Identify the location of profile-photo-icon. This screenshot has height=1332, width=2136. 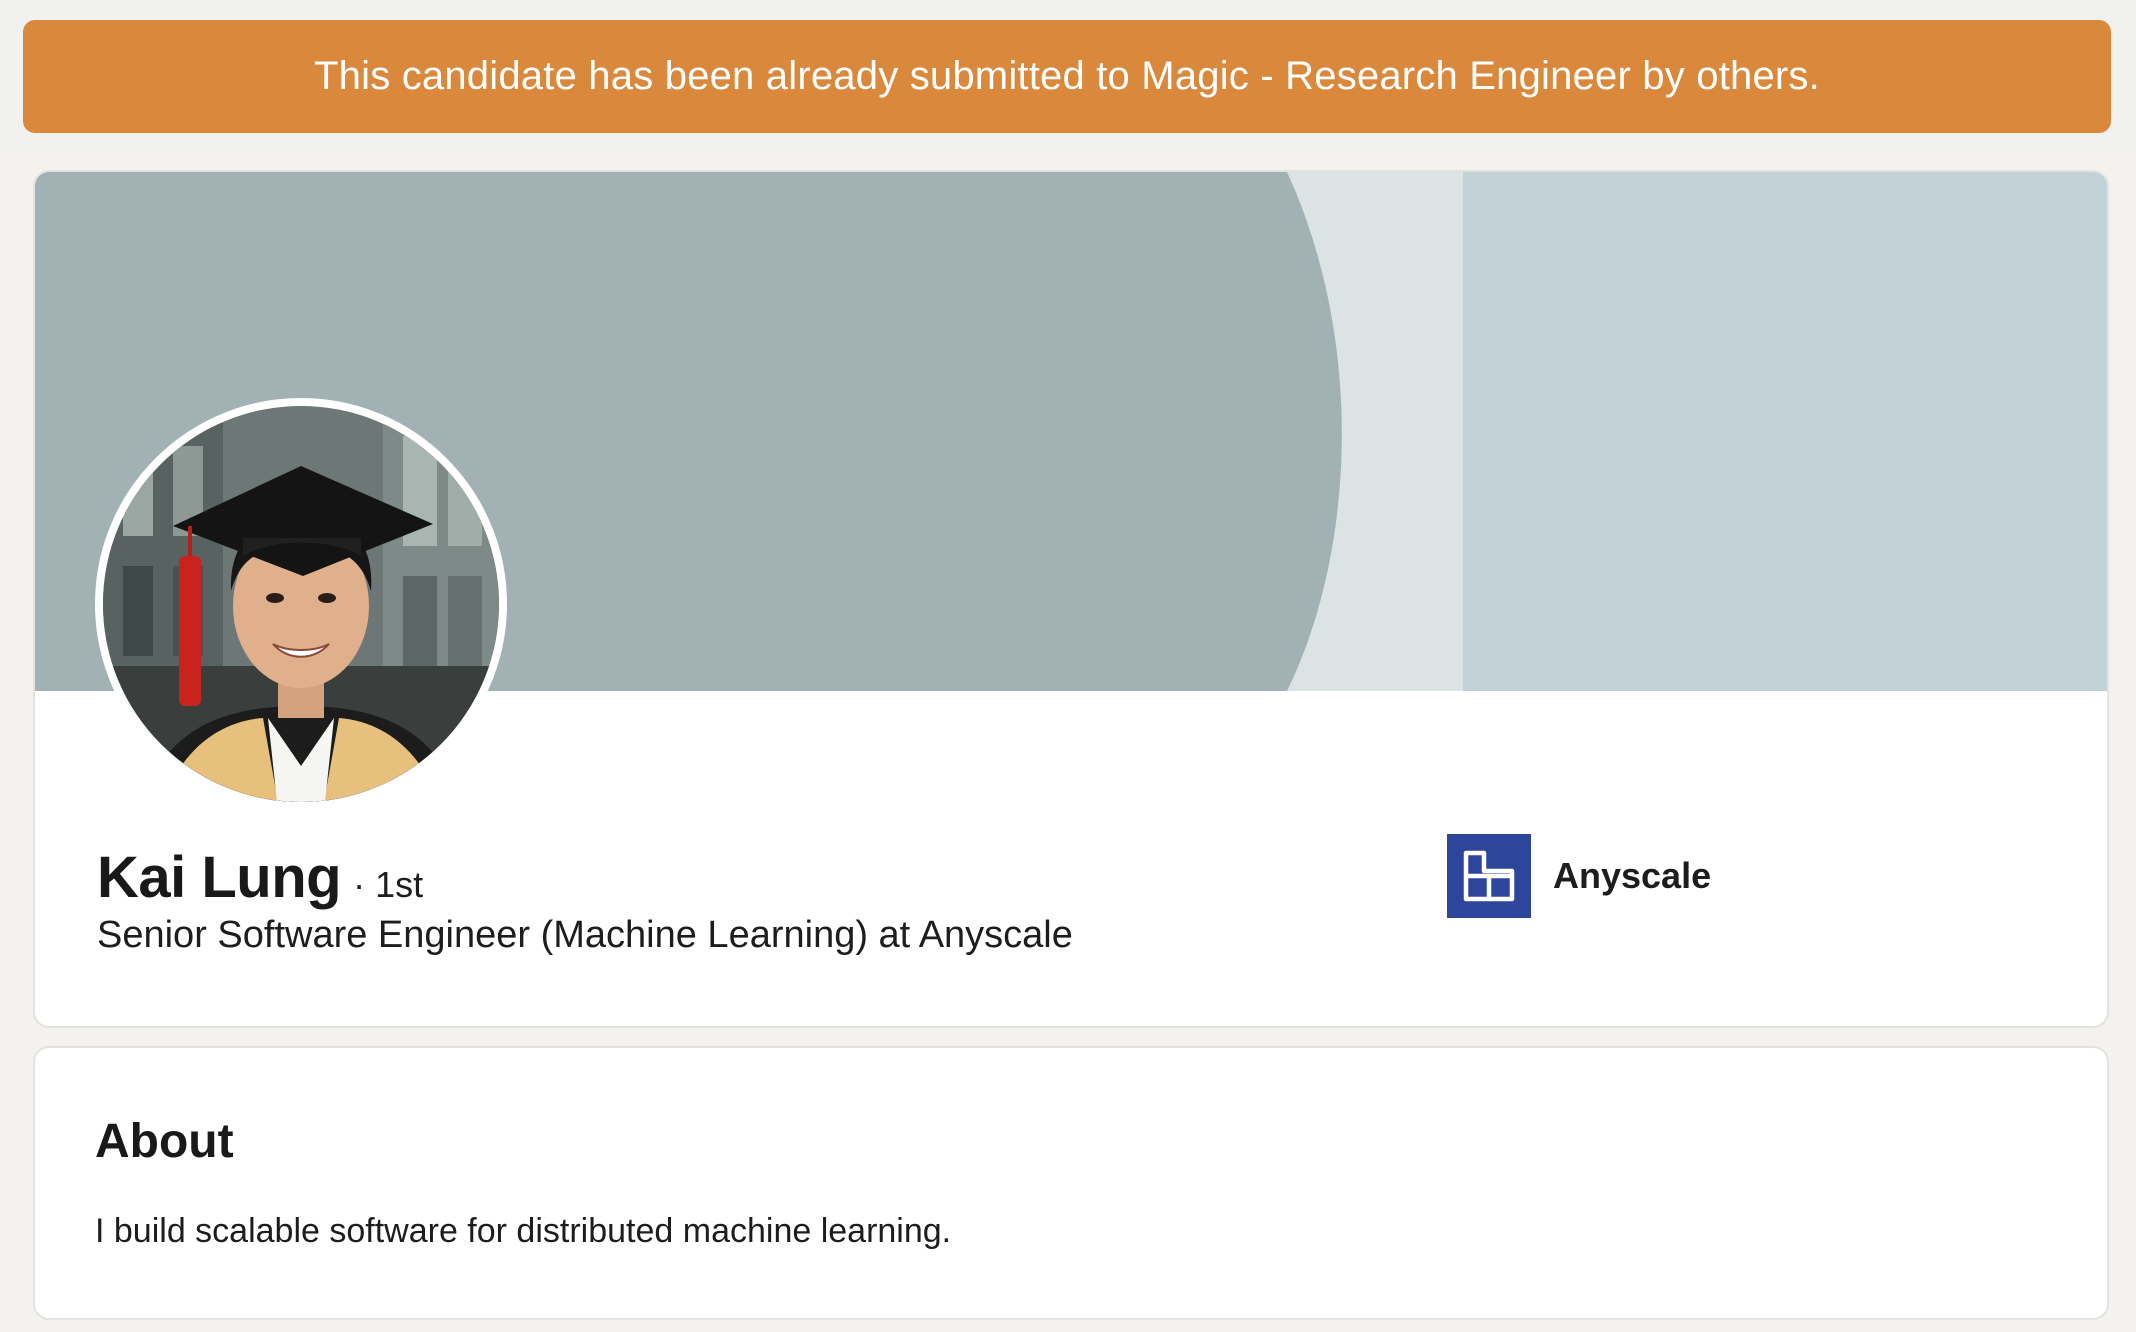
(301, 604).